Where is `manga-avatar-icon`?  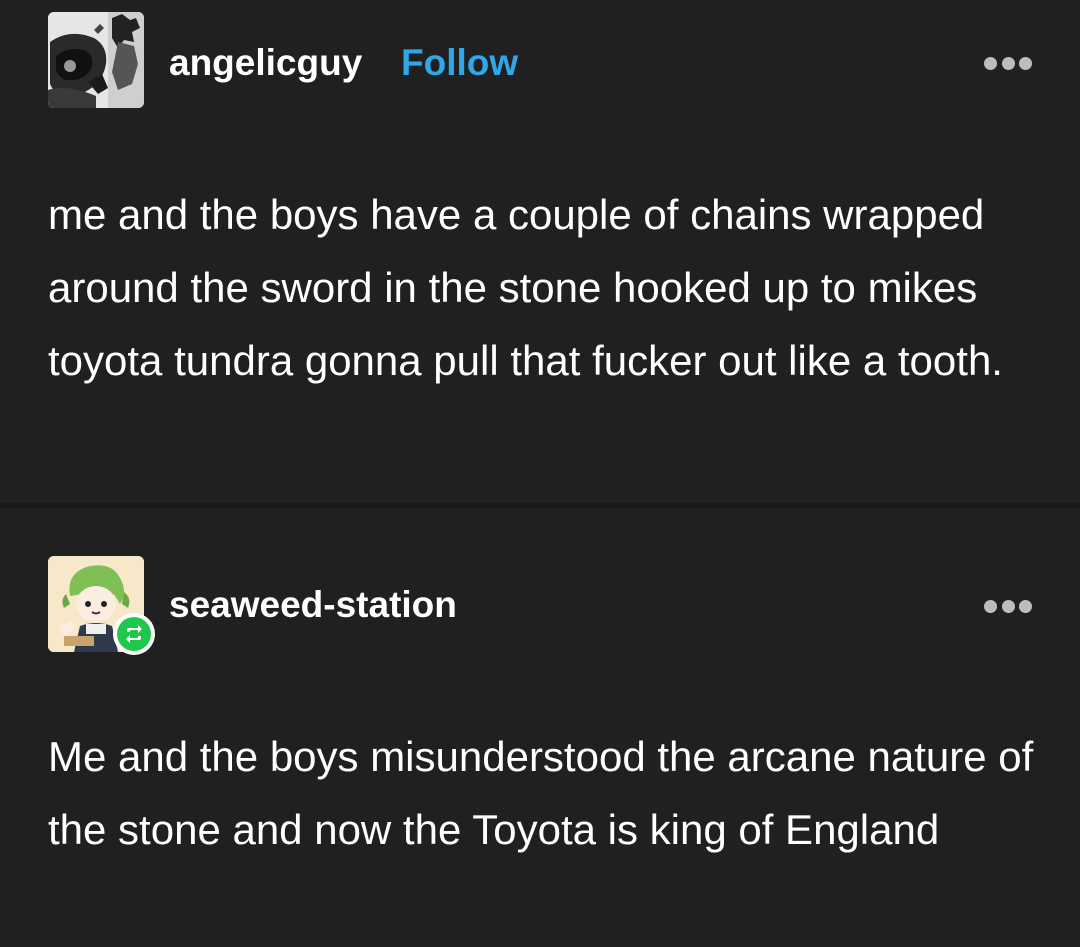
manga-avatar-icon is located at coordinates (96, 60).